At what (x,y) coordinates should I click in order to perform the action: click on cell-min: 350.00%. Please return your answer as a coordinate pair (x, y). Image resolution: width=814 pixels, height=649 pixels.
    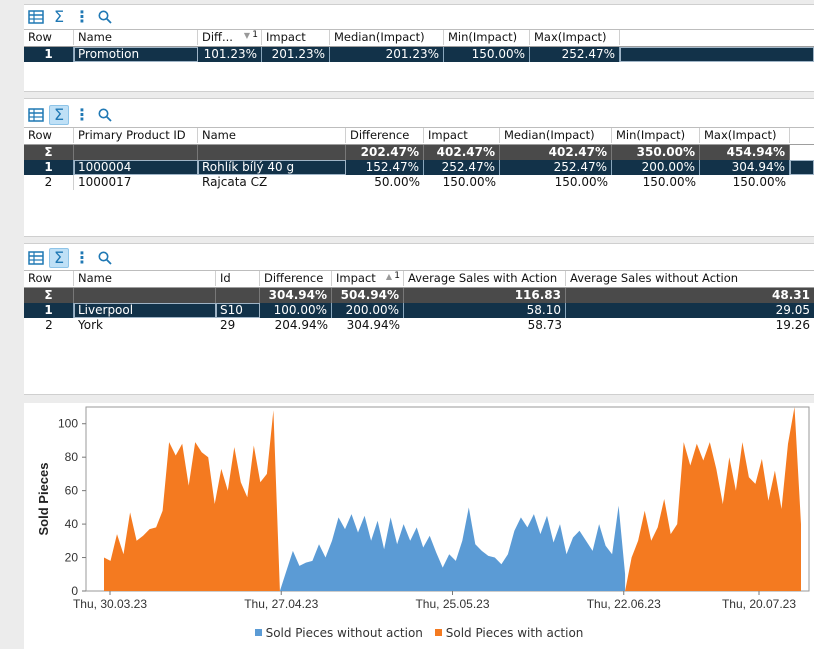
    Looking at the image, I should click on (656, 152).